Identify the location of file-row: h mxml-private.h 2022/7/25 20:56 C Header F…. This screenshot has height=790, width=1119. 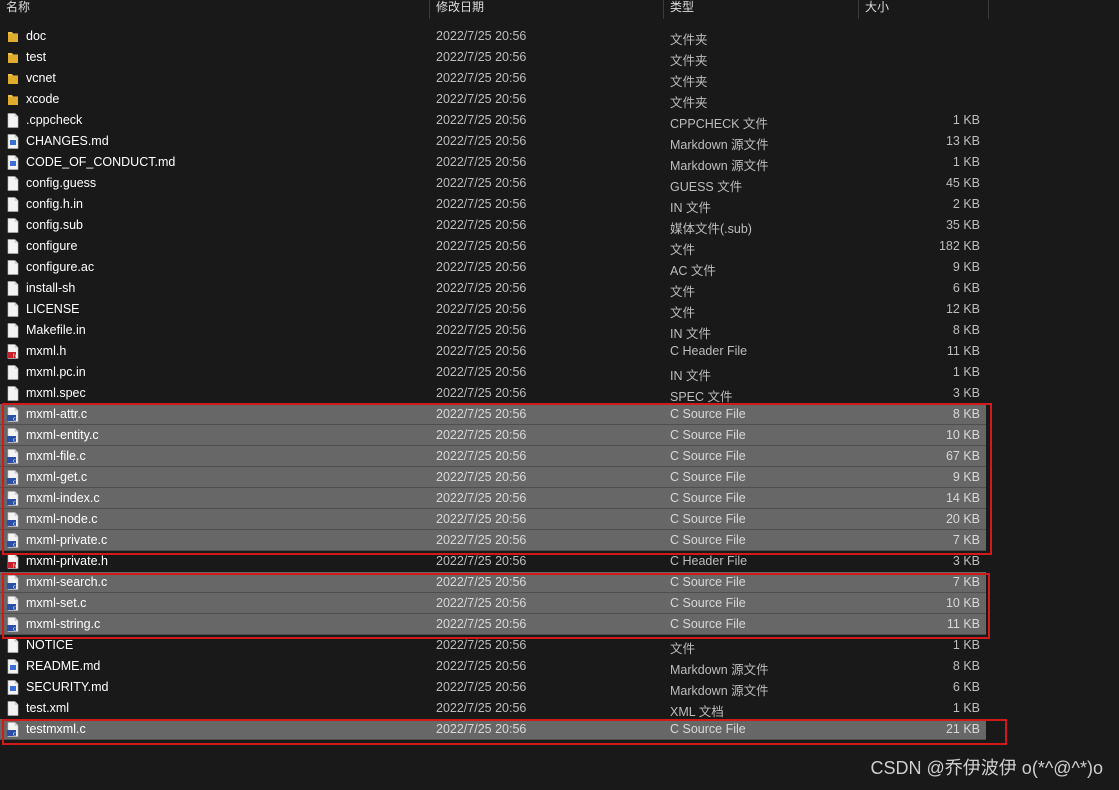
(493, 561).